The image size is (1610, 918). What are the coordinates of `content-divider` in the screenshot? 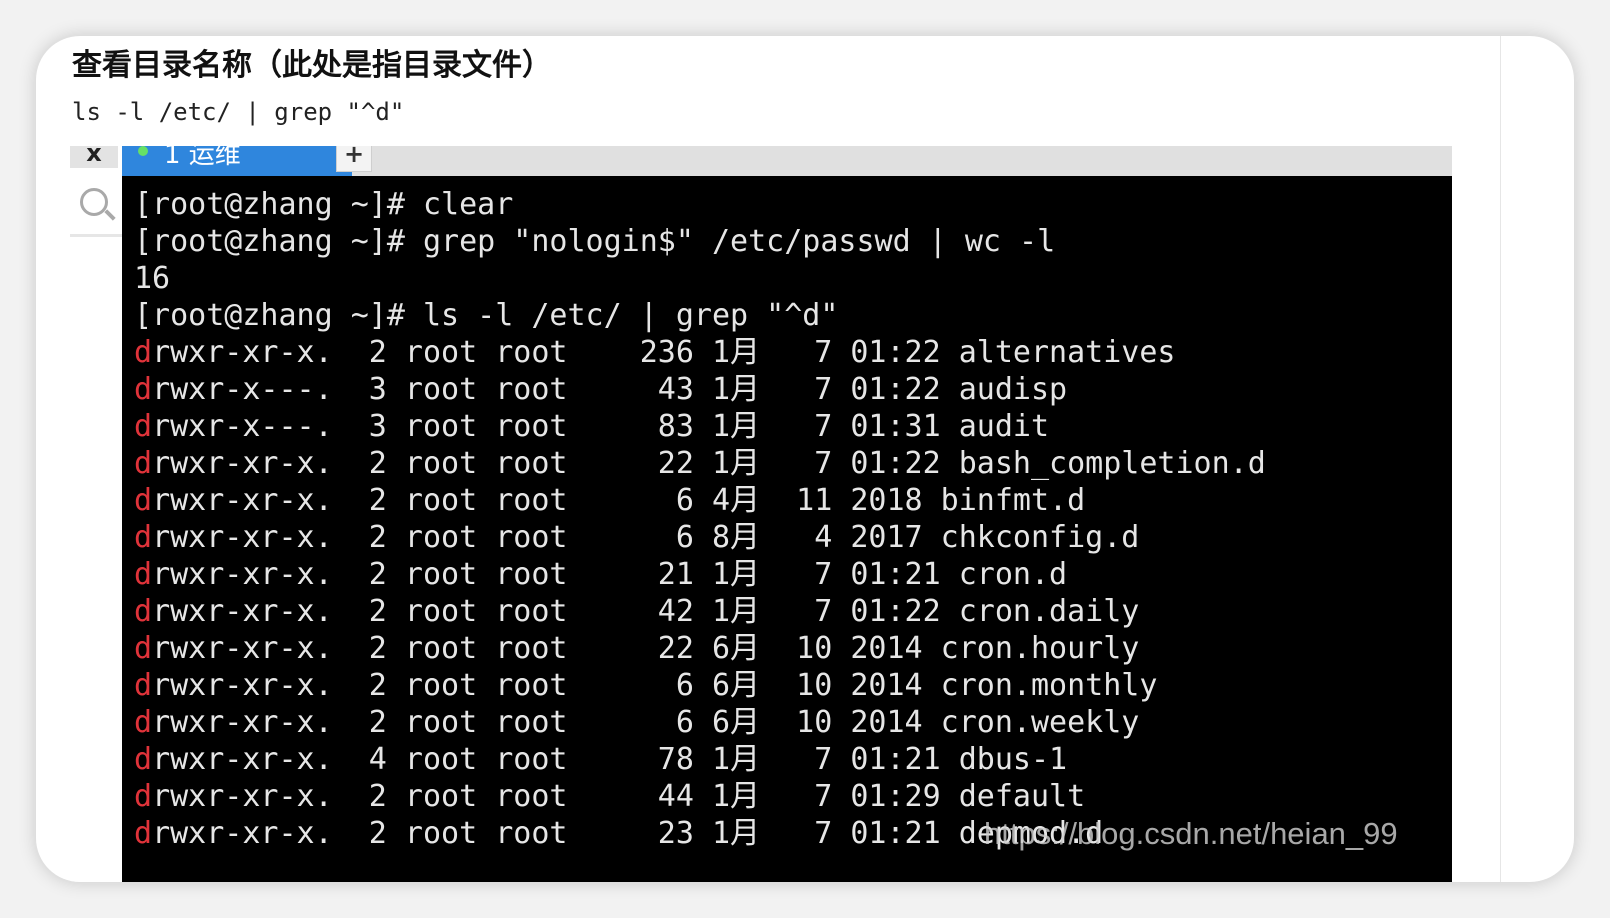 It's located at (1500, 459).